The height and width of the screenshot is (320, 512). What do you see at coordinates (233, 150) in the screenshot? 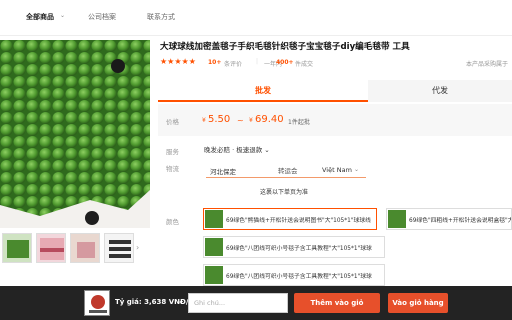
I see `service-text: 晚发必赔 · 极速退款` at bounding box center [233, 150].